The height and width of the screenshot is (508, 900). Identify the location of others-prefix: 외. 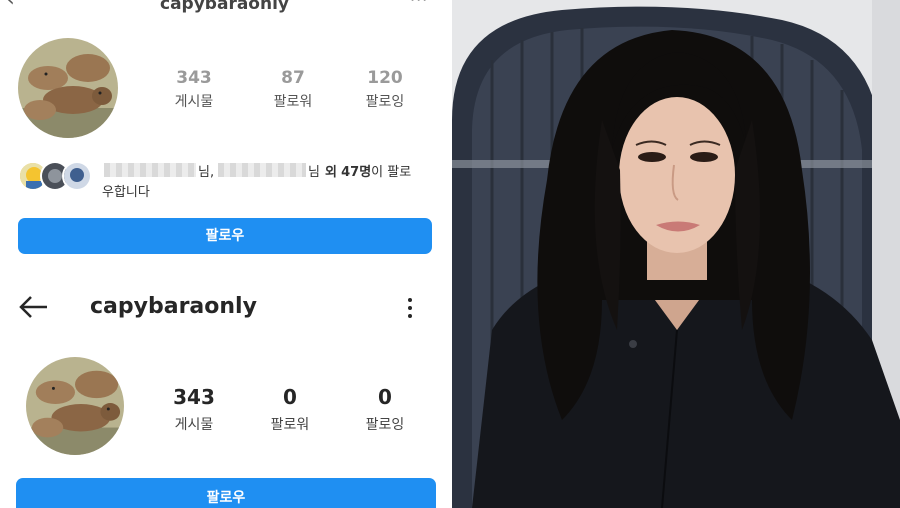
(331, 172).